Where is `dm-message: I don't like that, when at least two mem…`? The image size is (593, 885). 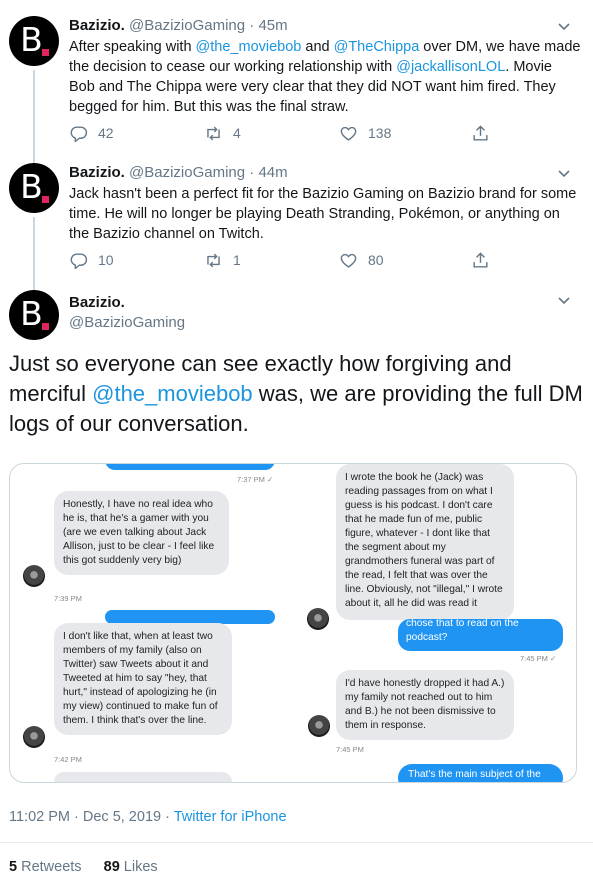
dm-message: I don't like that, when at least two mem… is located at coordinates (143, 679).